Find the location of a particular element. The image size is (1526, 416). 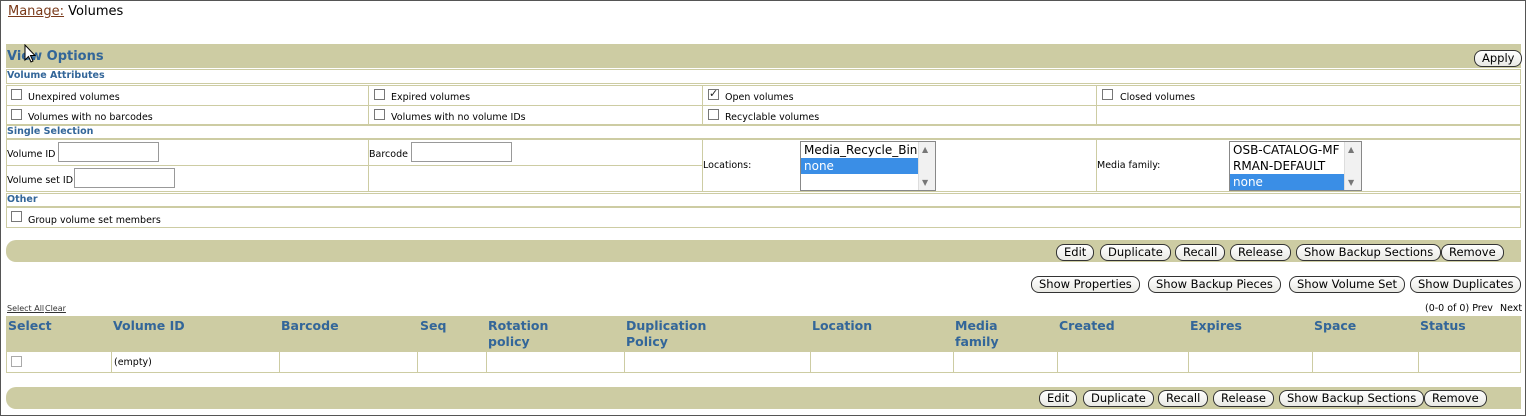

no-barcodes-label: Volumes with no barcodes is located at coordinates (90, 117).